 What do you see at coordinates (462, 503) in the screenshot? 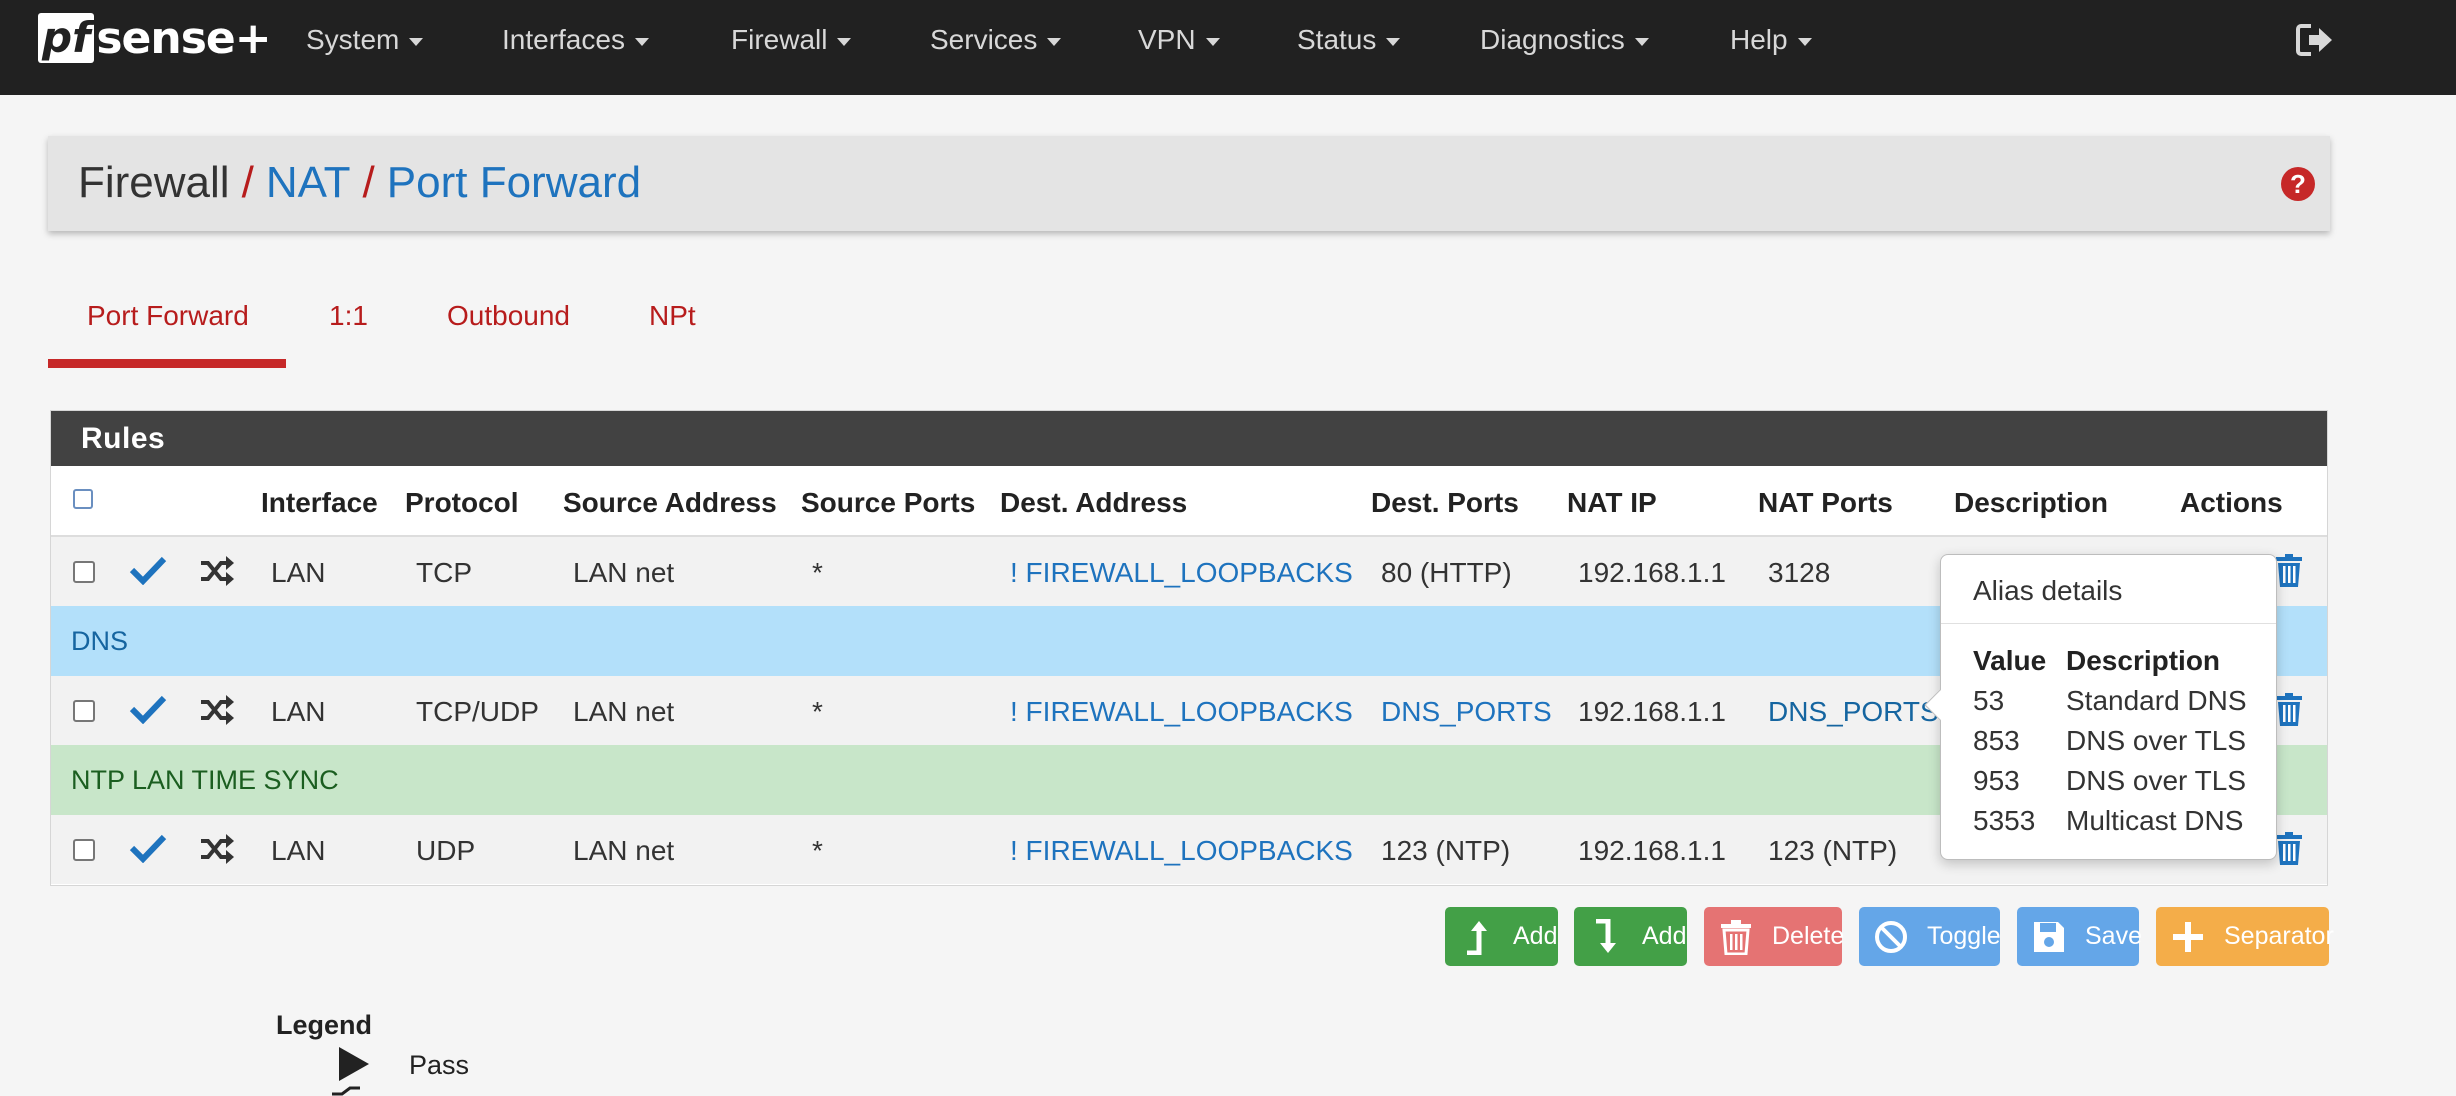
I see `col-header-protocol: Protocol` at bounding box center [462, 503].